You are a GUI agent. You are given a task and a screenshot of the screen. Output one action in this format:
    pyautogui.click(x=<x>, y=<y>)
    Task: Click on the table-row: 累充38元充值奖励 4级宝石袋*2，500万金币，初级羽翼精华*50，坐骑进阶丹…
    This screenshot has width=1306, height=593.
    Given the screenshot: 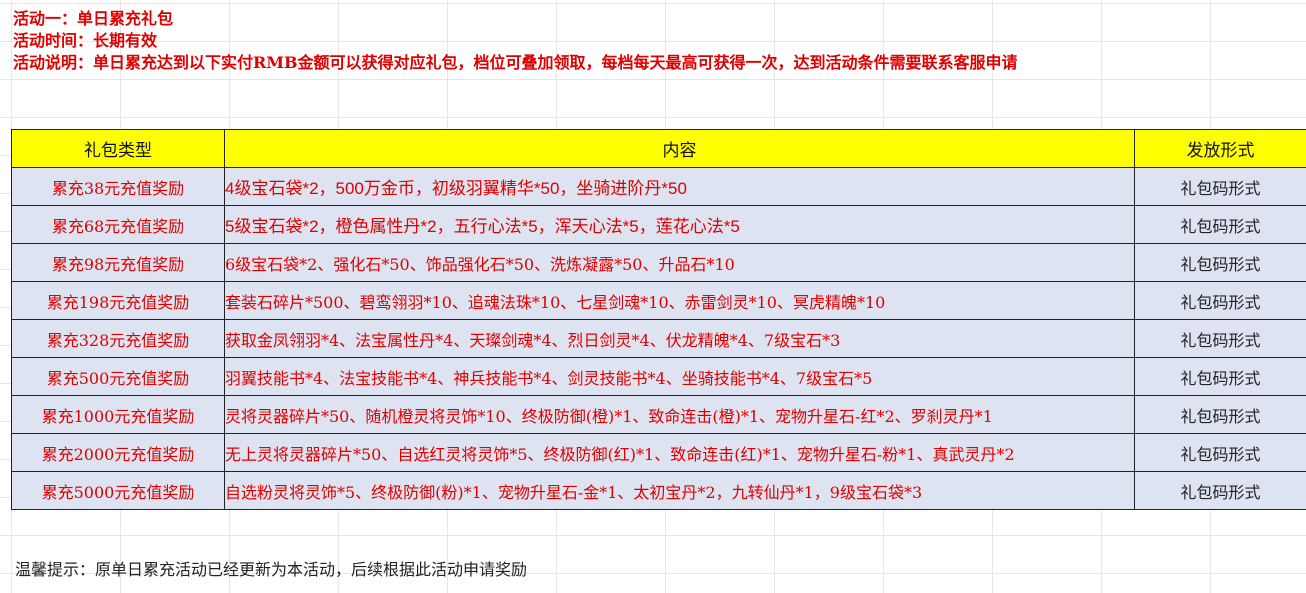 What is the action you would take?
    pyautogui.click(x=658, y=186)
    